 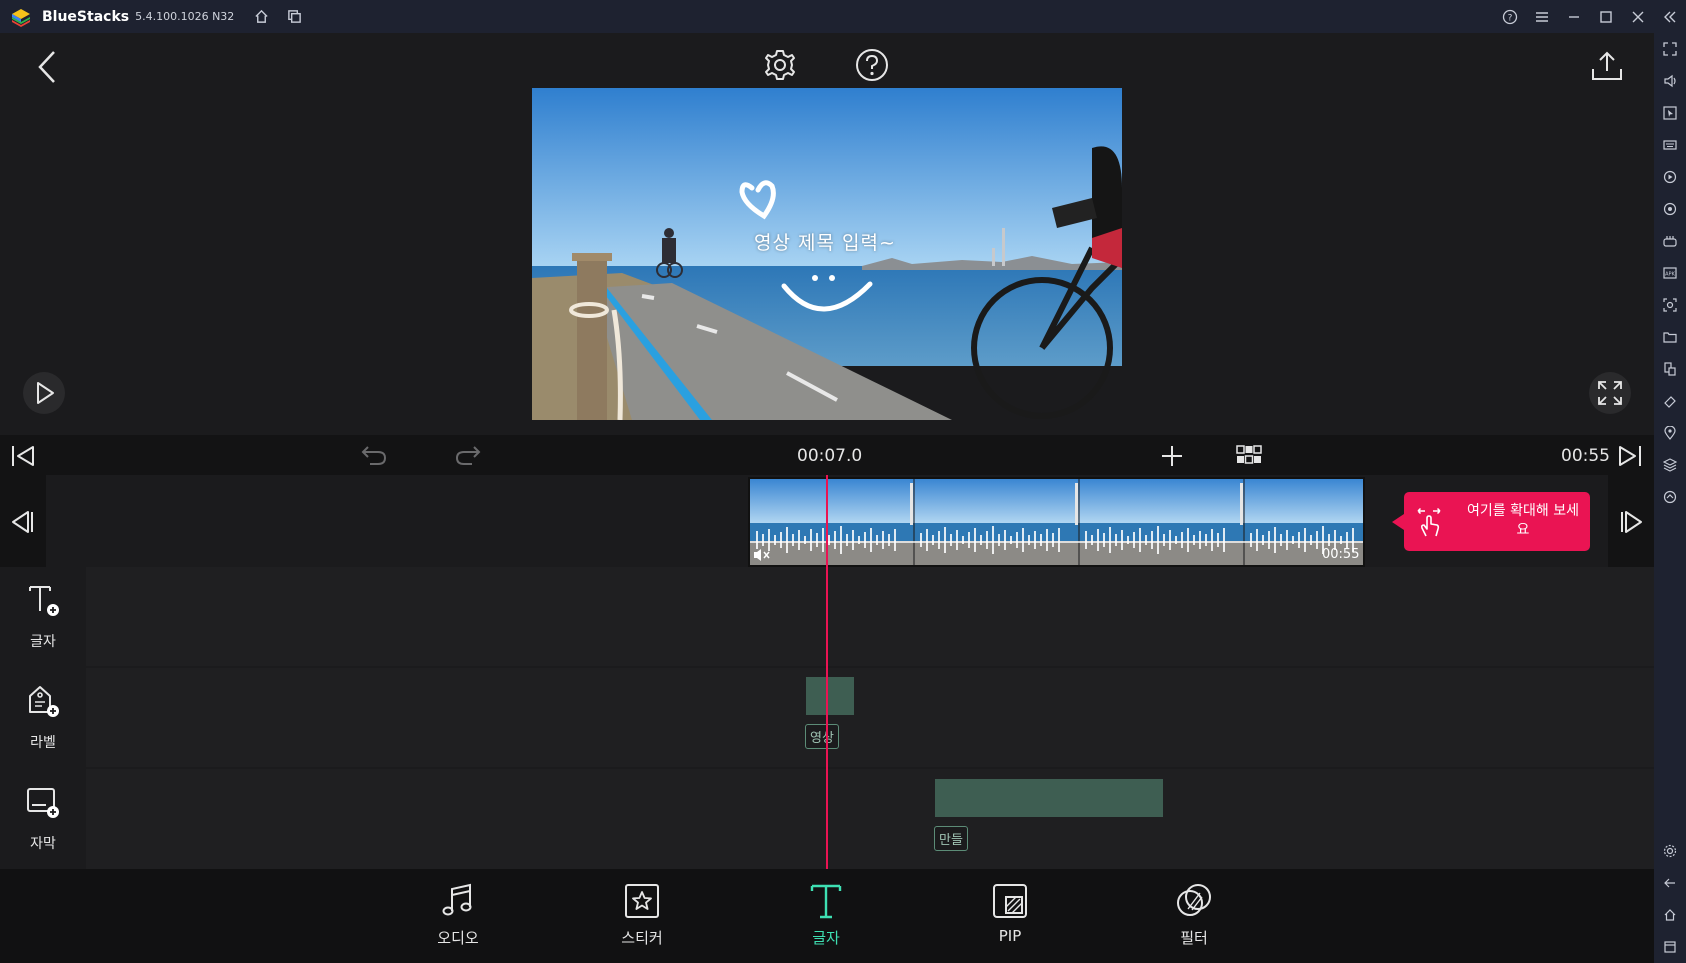 I want to click on mute-icon, so click(x=762, y=555).